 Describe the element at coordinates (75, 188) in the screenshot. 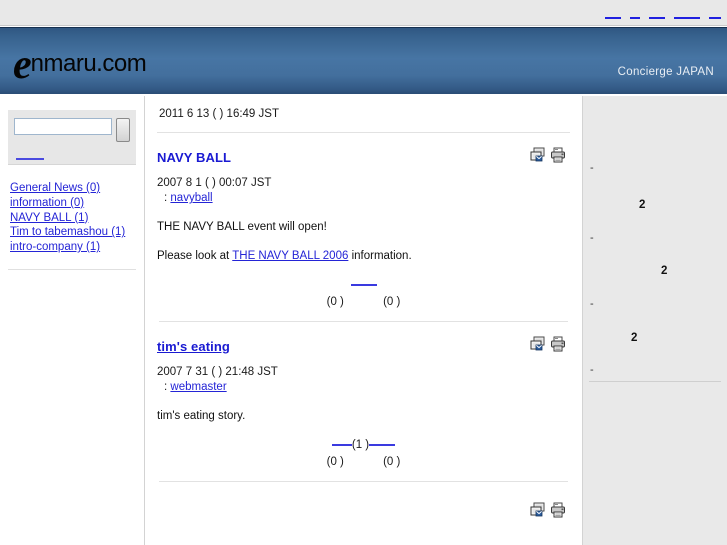

I see `sidebar-item-general-news: General News (0)` at that location.